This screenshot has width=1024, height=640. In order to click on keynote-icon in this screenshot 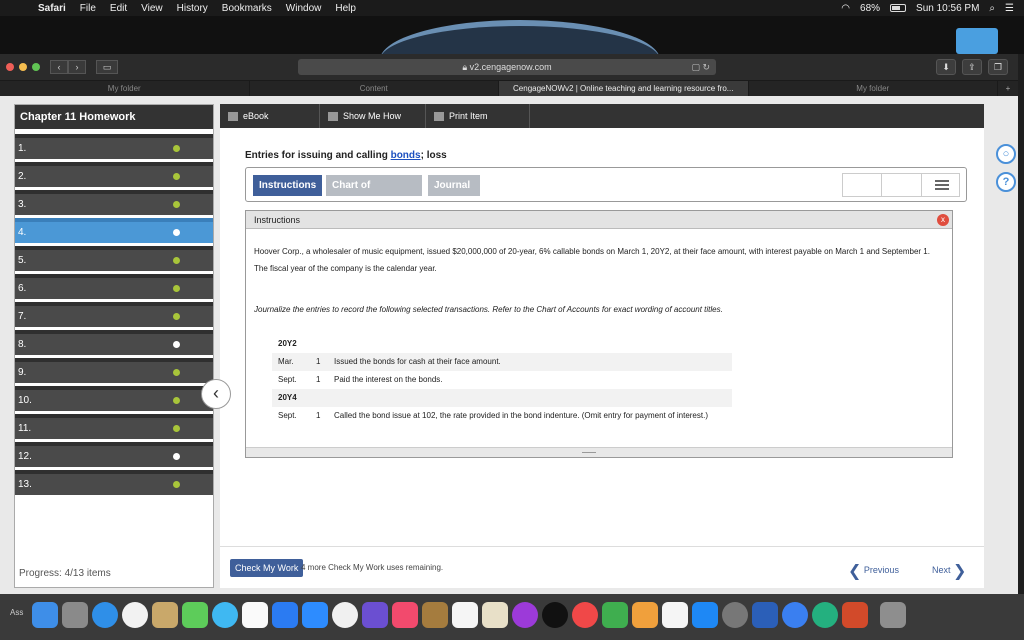, I will do `click(645, 615)`.